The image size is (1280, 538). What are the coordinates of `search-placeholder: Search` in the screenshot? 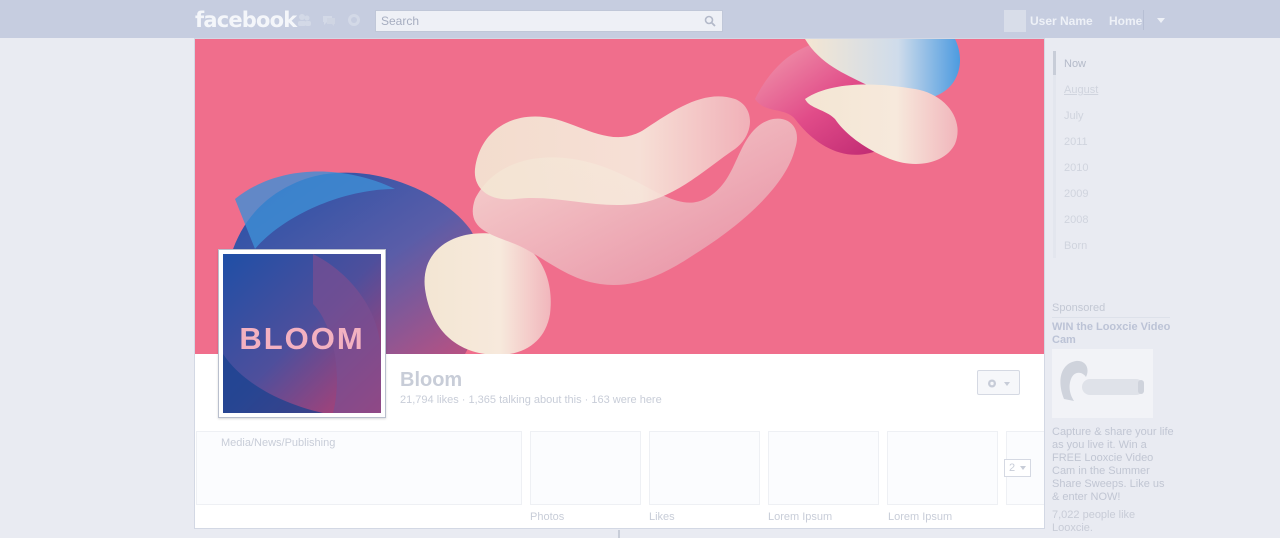 It's located at (400, 21).